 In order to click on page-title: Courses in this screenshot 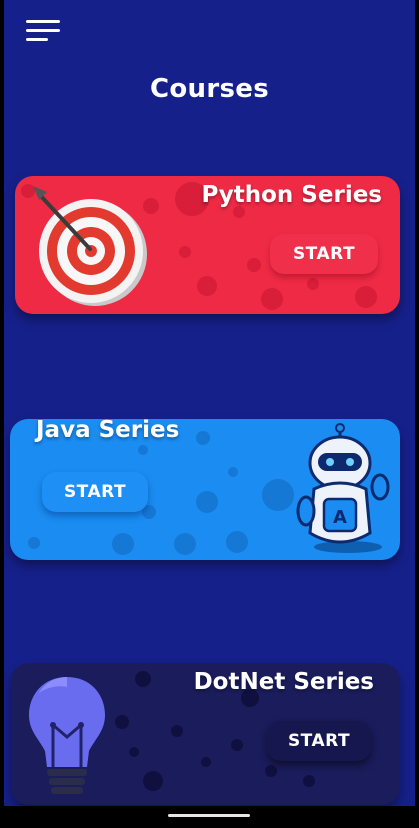, I will do `click(209, 89)`.